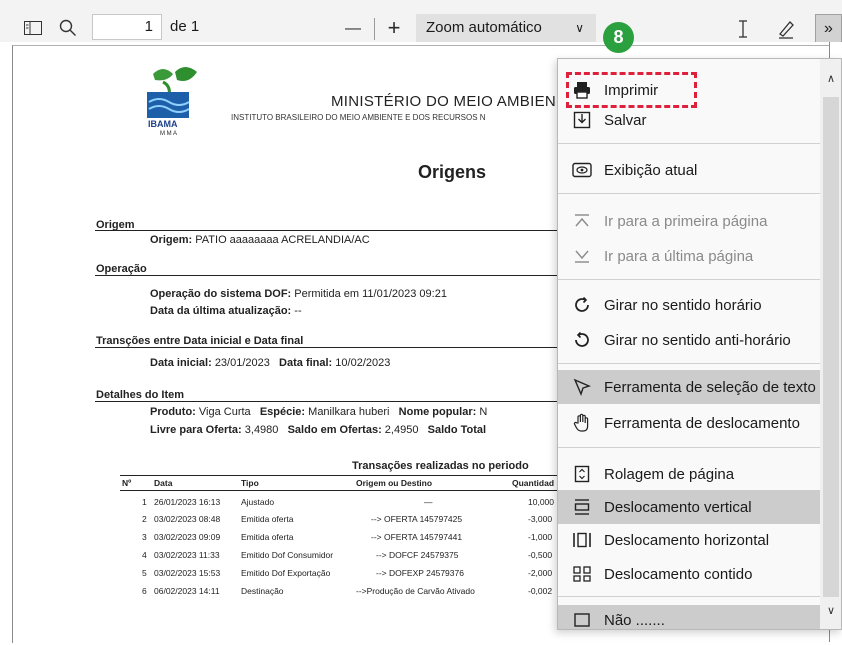 Image resolution: width=842 pixels, height=645 pixels. Describe the element at coordinates (163, 483) in the screenshot. I see `col-header: Data` at that location.